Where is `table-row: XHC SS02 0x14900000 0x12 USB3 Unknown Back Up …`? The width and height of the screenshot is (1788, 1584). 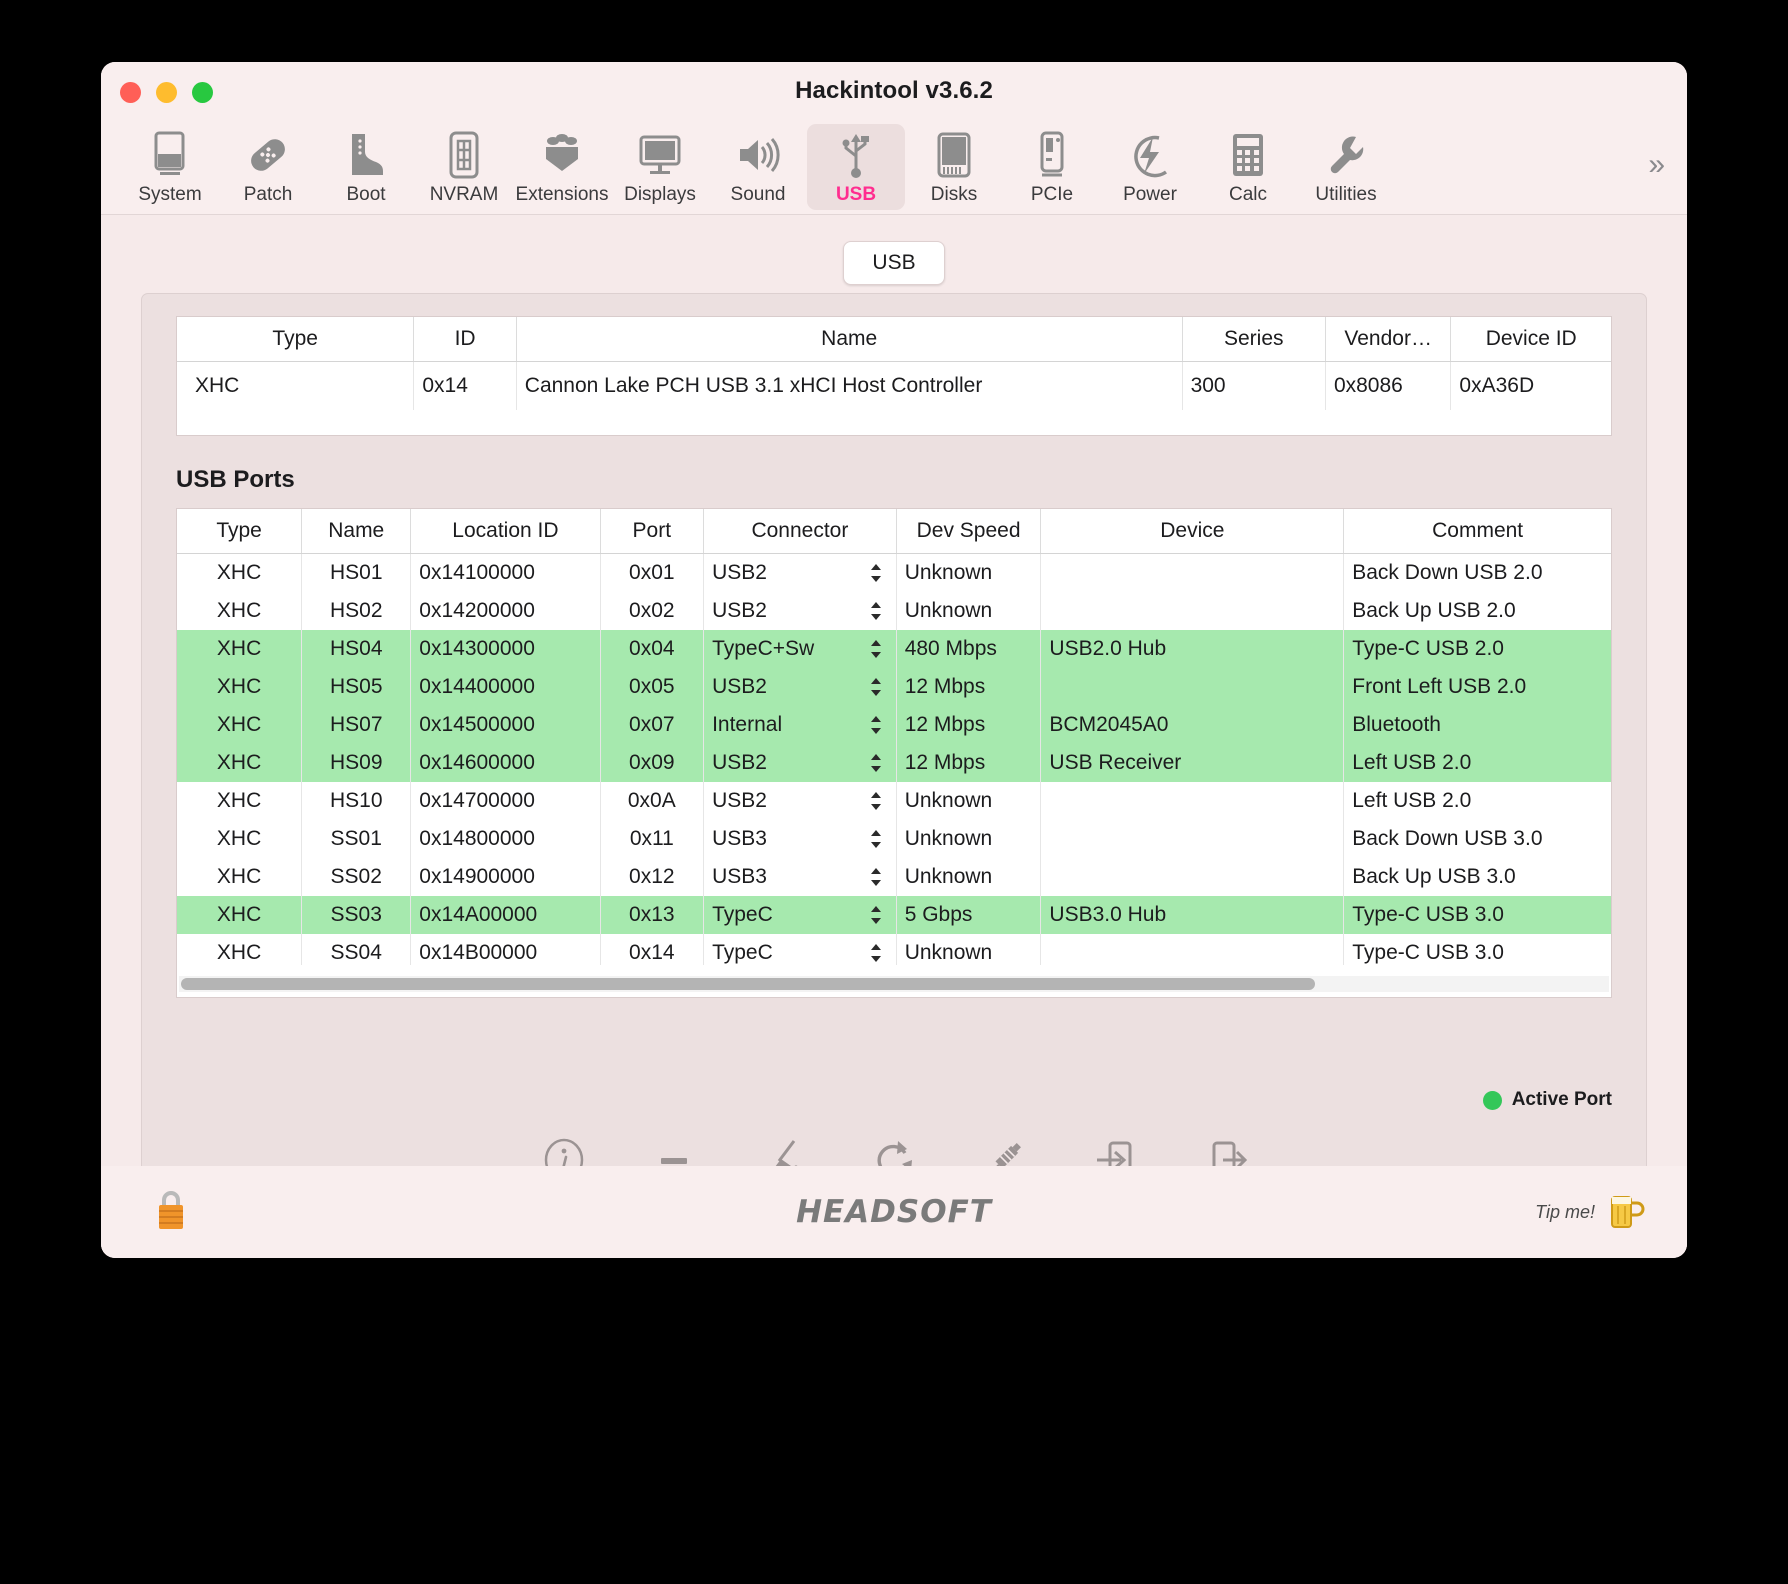
table-row: XHC SS02 0x14900000 0x12 USB3 Unknown Back Up … is located at coordinates (894, 877).